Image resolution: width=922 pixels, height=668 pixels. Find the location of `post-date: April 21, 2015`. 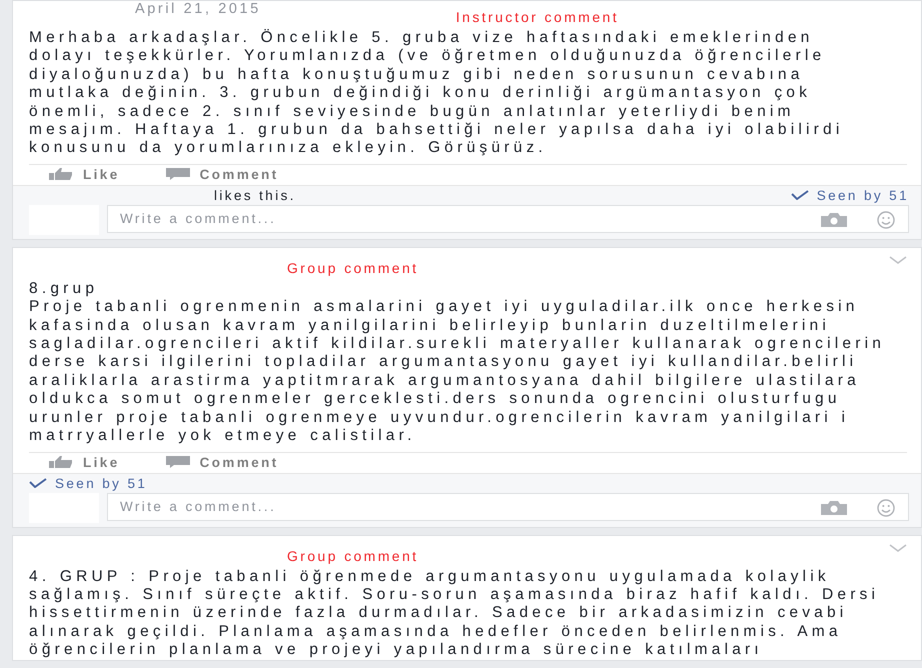

post-date: April 21, 2015 is located at coordinates (198, 9).